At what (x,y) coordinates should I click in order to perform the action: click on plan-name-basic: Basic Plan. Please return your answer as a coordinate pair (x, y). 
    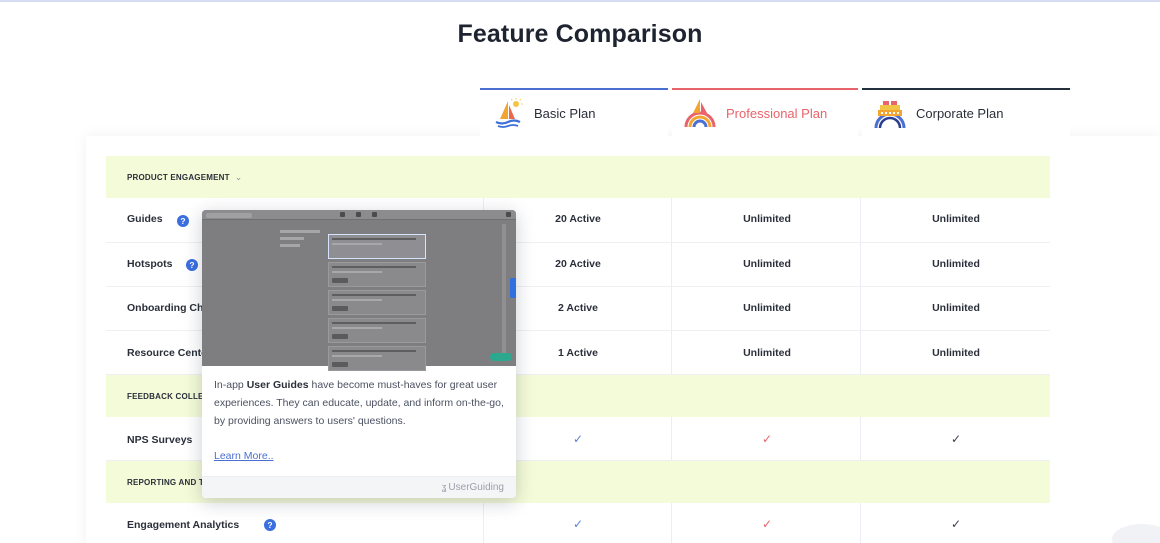
    Looking at the image, I should click on (565, 113).